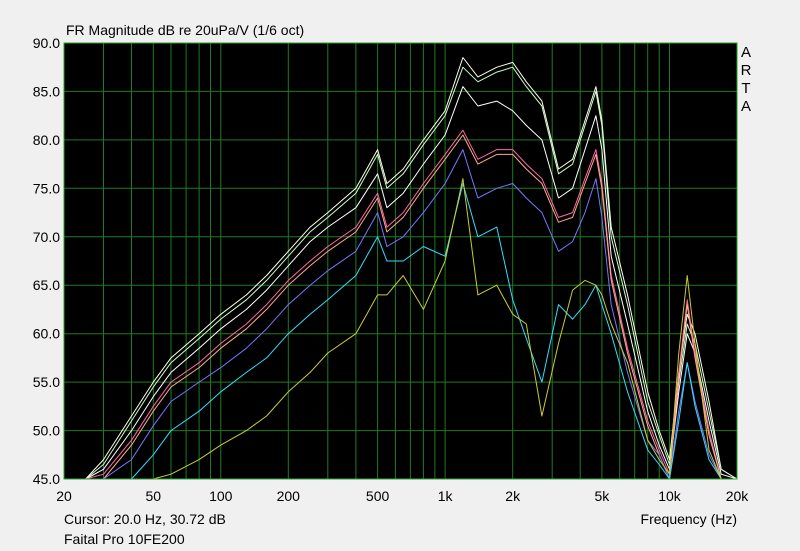 The image size is (800, 551). What do you see at coordinates (513, 496) in the screenshot?
I see `x-tick-label: 2k` at bounding box center [513, 496].